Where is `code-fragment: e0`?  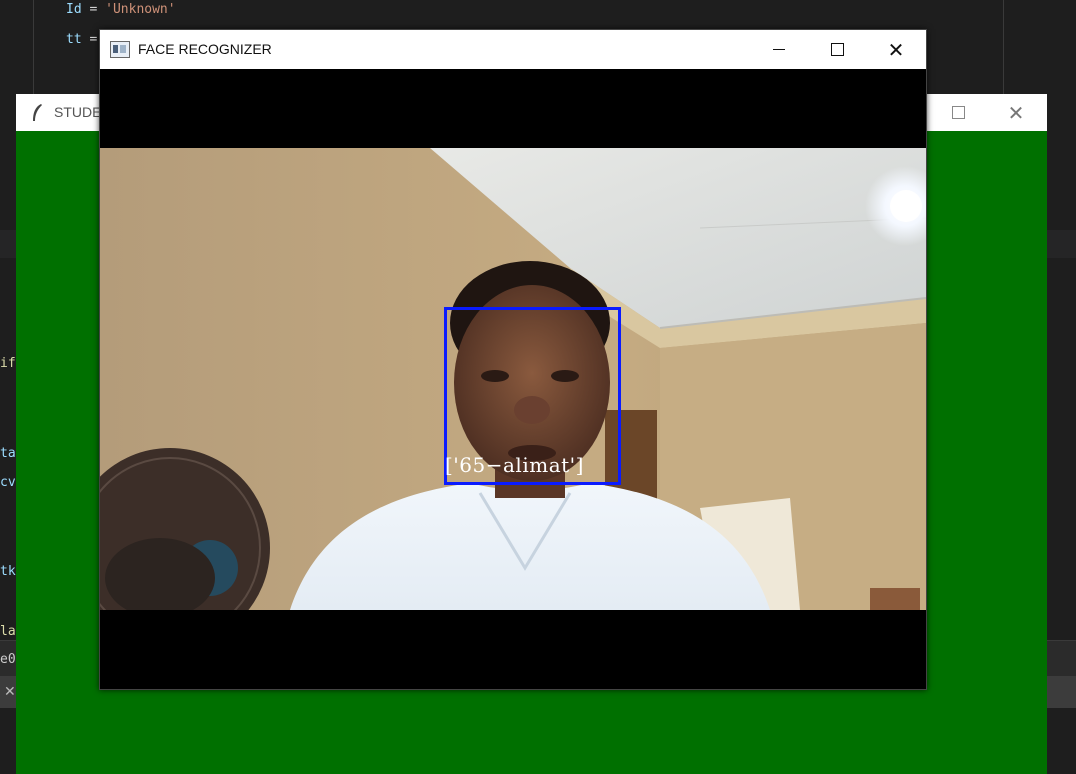 code-fragment: e0 is located at coordinates (8, 659).